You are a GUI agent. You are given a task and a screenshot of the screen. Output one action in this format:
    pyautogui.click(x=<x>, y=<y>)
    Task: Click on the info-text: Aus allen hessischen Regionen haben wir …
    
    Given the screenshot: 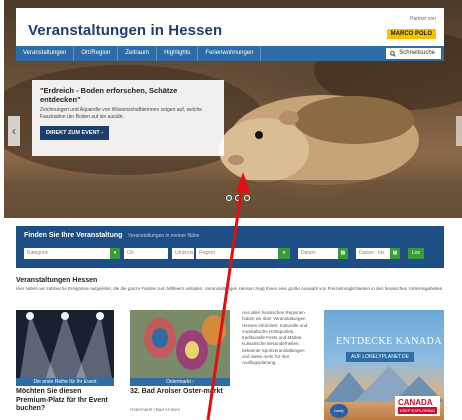 What is the action you would take?
    pyautogui.click(x=275, y=338)
    